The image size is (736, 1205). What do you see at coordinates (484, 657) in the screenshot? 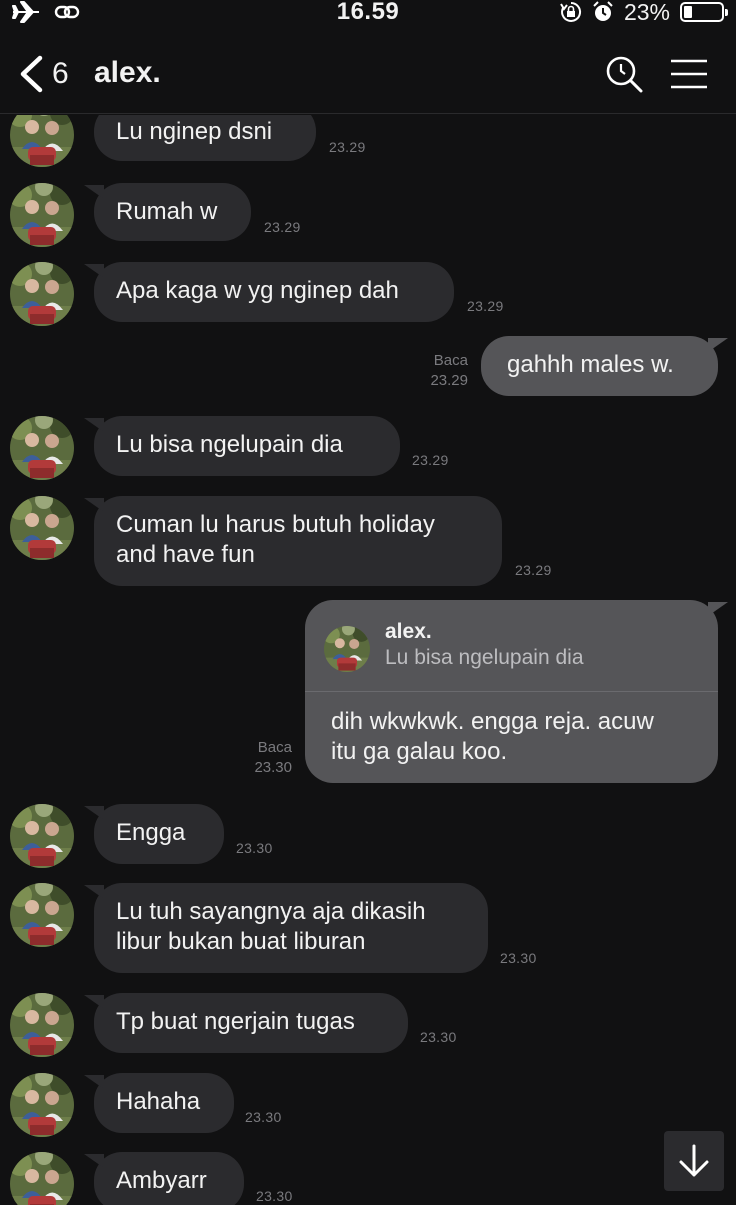
I see `reply-quoted-text: Lu bisa ngelupain dia` at bounding box center [484, 657].